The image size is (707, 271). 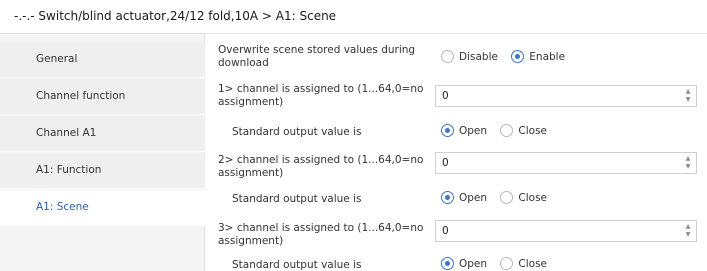 I want to click on sidebar-item-label: A1: Function, so click(x=69, y=170).